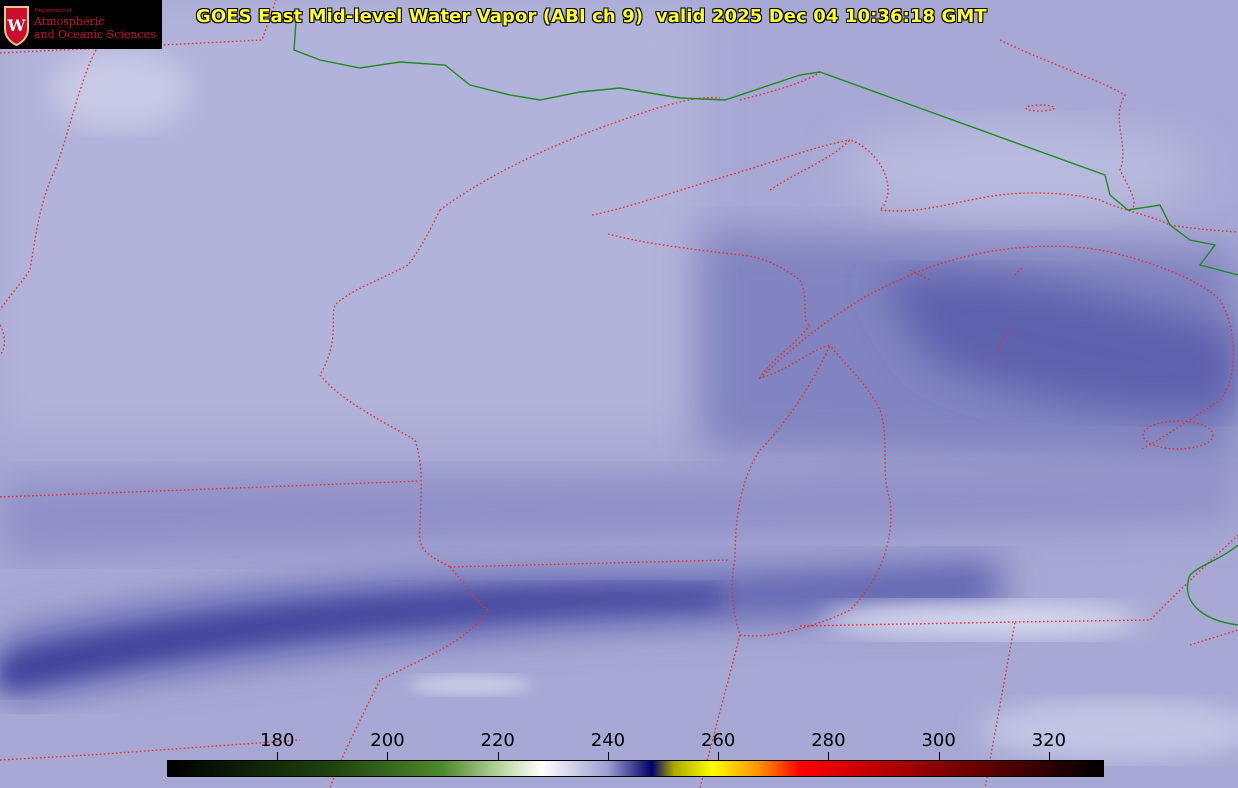  What do you see at coordinates (635, 768) in the screenshot?
I see `colorbar` at bounding box center [635, 768].